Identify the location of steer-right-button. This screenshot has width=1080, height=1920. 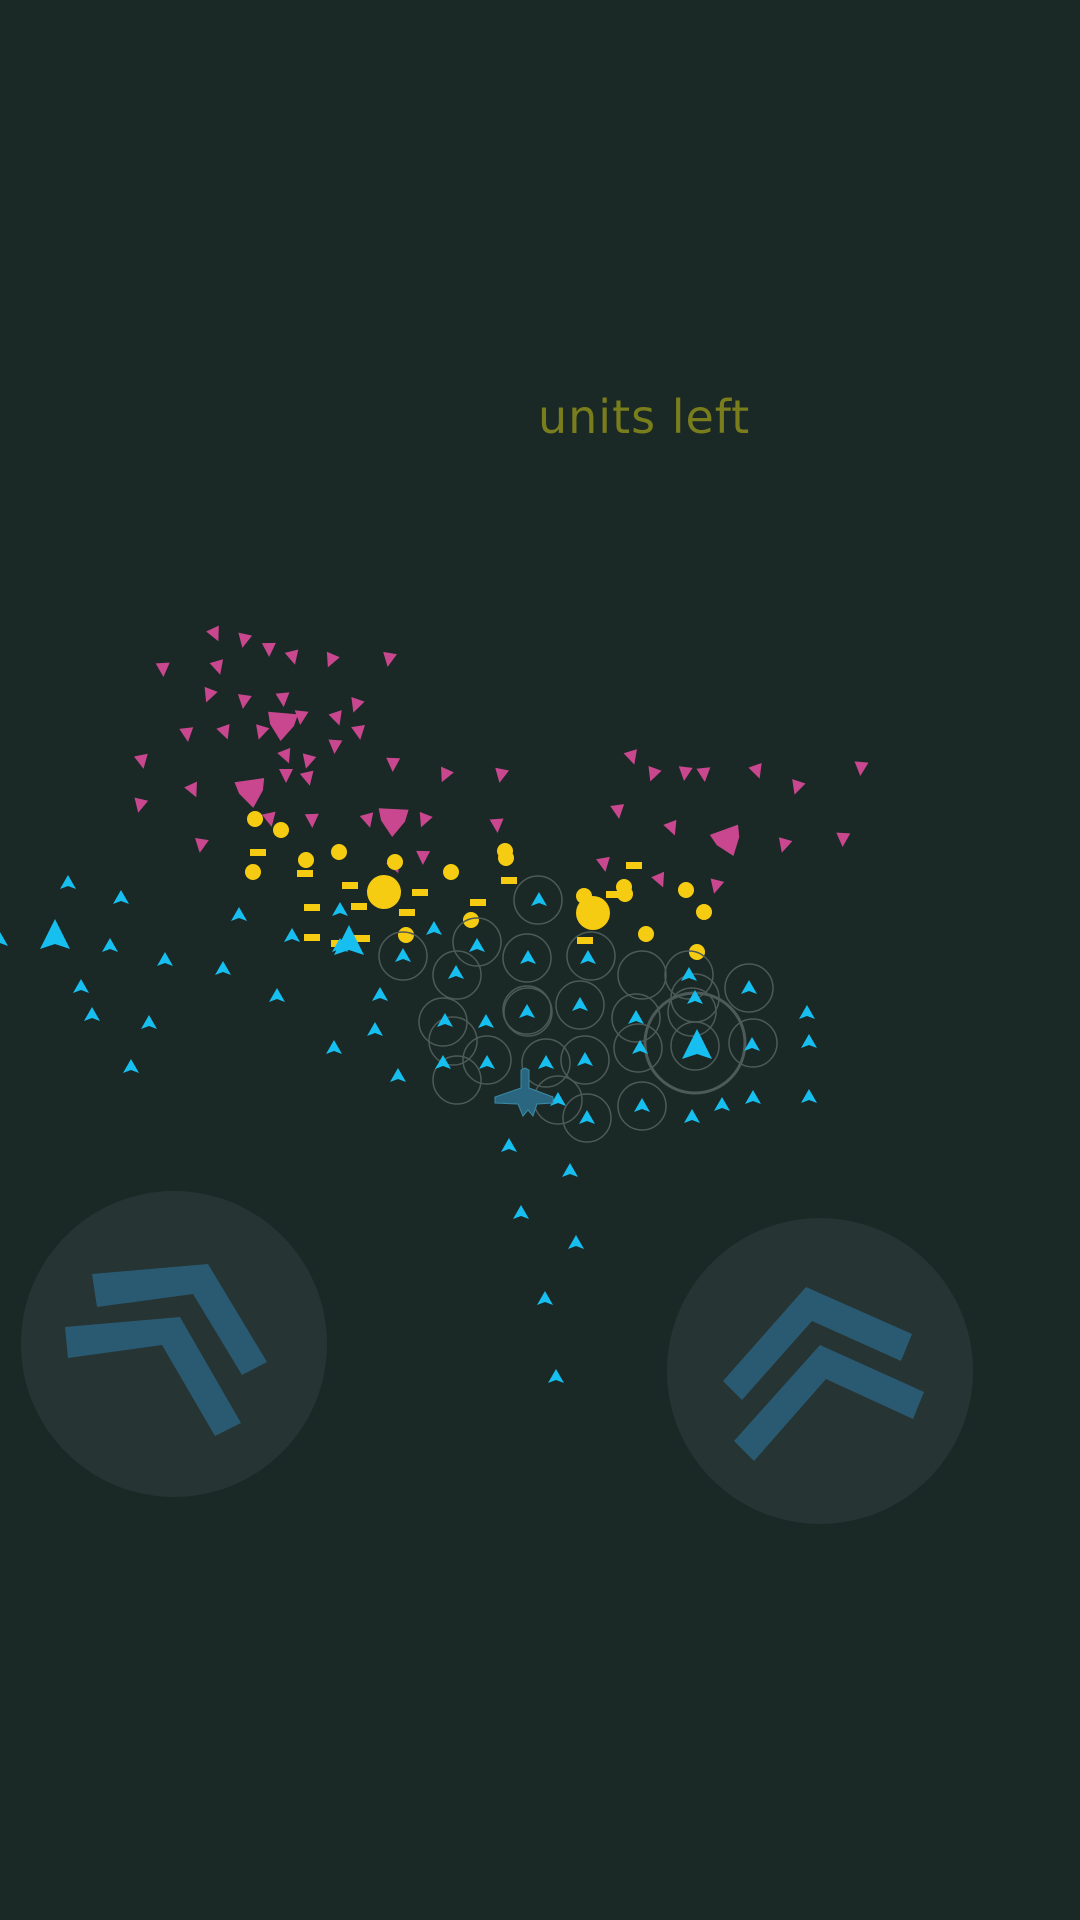
(820, 1371).